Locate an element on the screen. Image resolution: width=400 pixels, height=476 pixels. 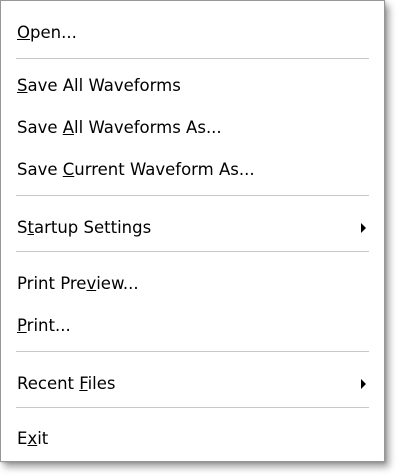
menu-item-label: Exit is located at coordinates (33, 438).